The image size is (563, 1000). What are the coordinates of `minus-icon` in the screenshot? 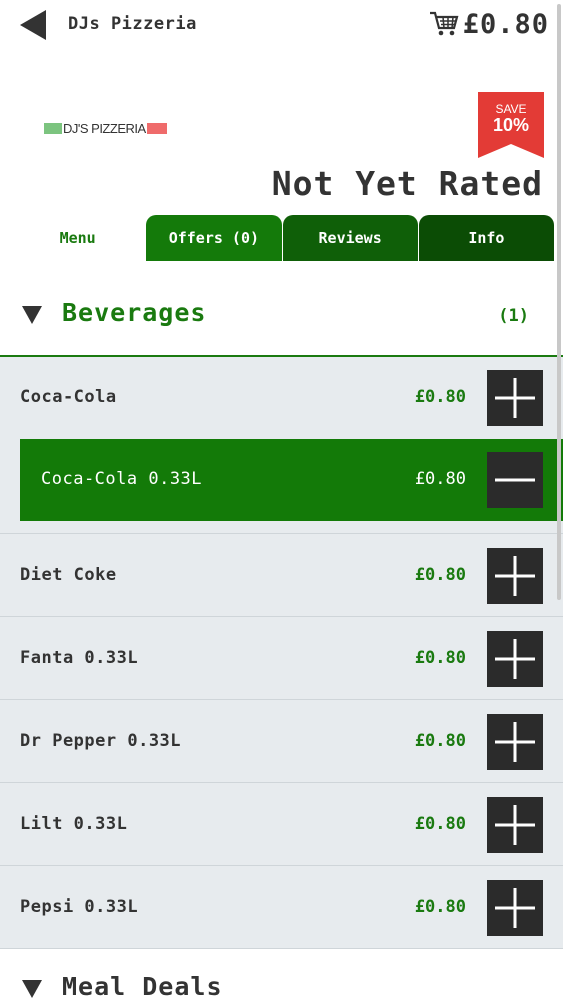 It's located at (515, 480).